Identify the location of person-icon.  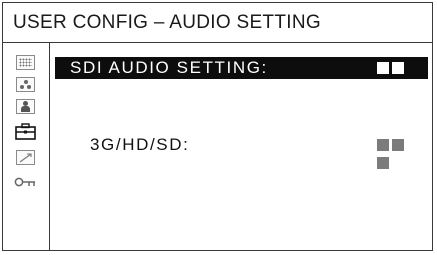
(25, 106).